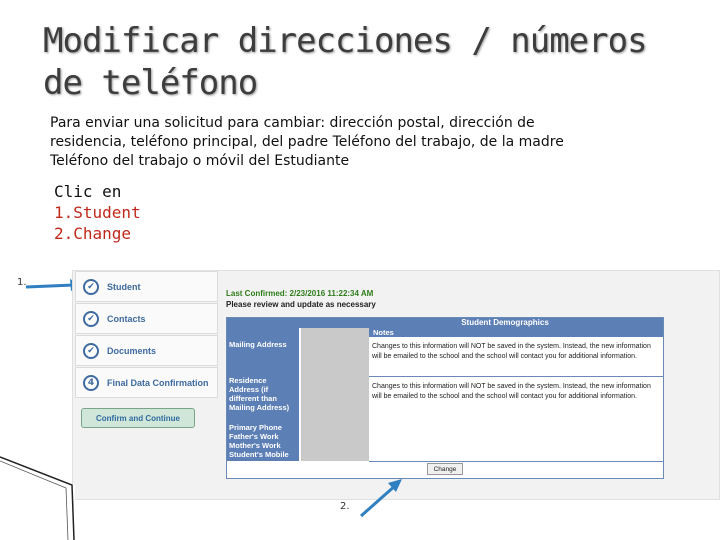  I want to click on clic-label: Clic en, so click(88, 191).